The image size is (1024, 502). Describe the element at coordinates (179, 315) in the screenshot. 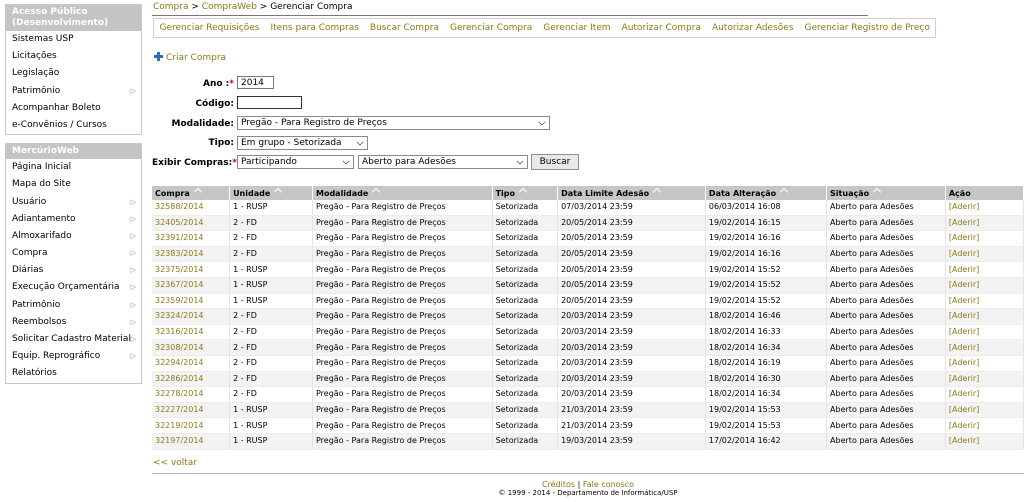

I see `compra-link: 32324/2014` at that location.